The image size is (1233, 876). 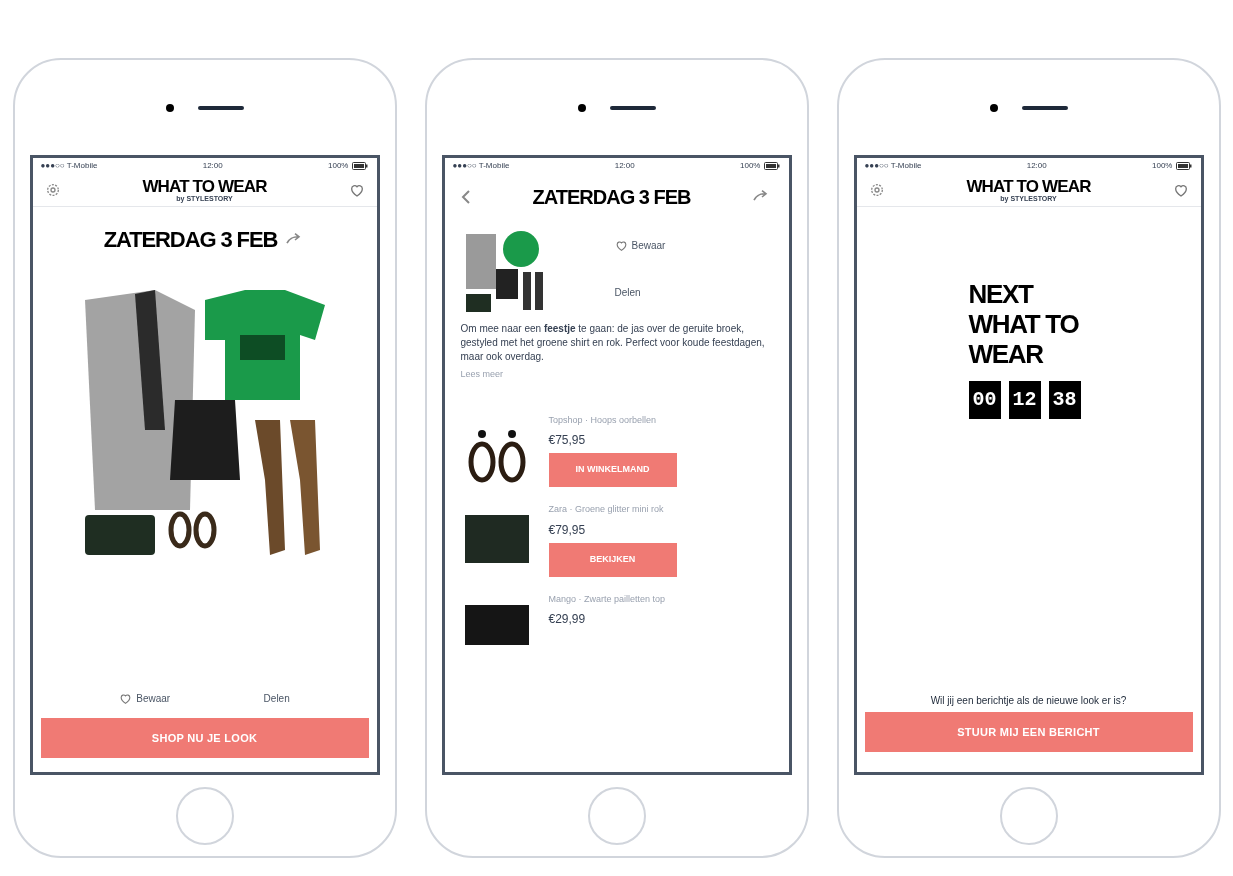 What do you see at coordinates (606, 509) in the screenshot?
I see `product-brand: Zara · Groene glitter mini rok` at bounding box center [606, 509].